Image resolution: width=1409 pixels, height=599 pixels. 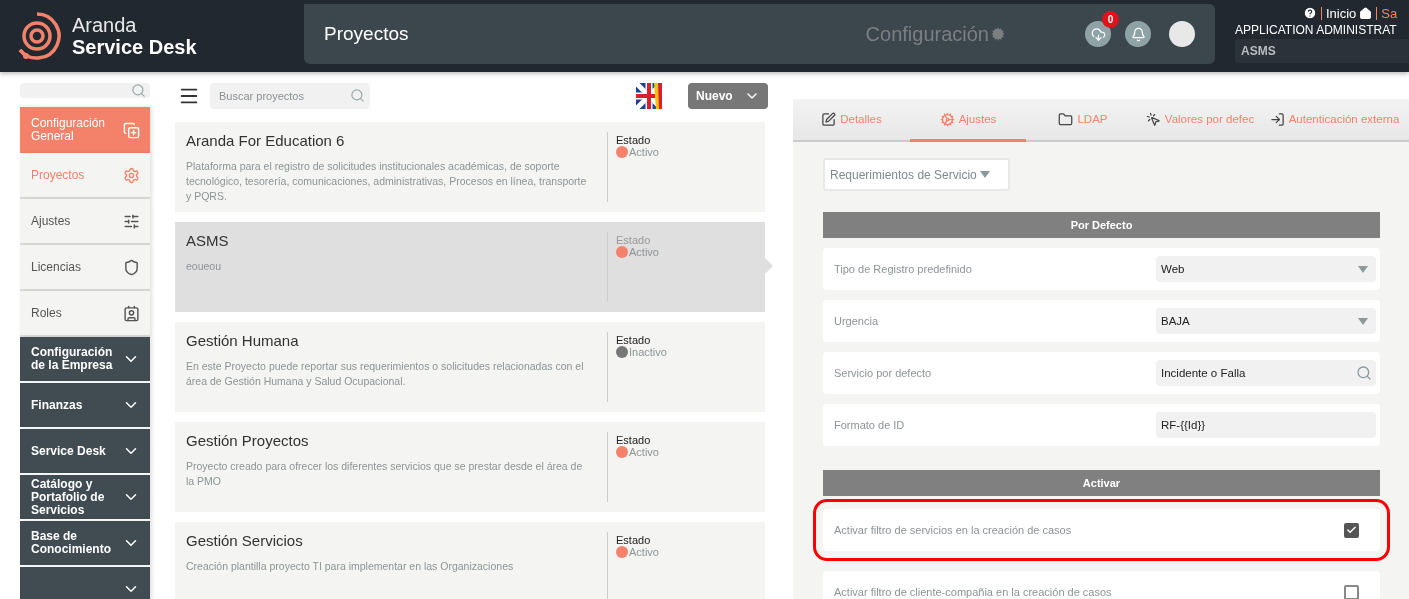 What do you see at coordinates (243, 340) in the screenshot?
I see `project-name: Gestión Humana` at bounding box center [243, 340].